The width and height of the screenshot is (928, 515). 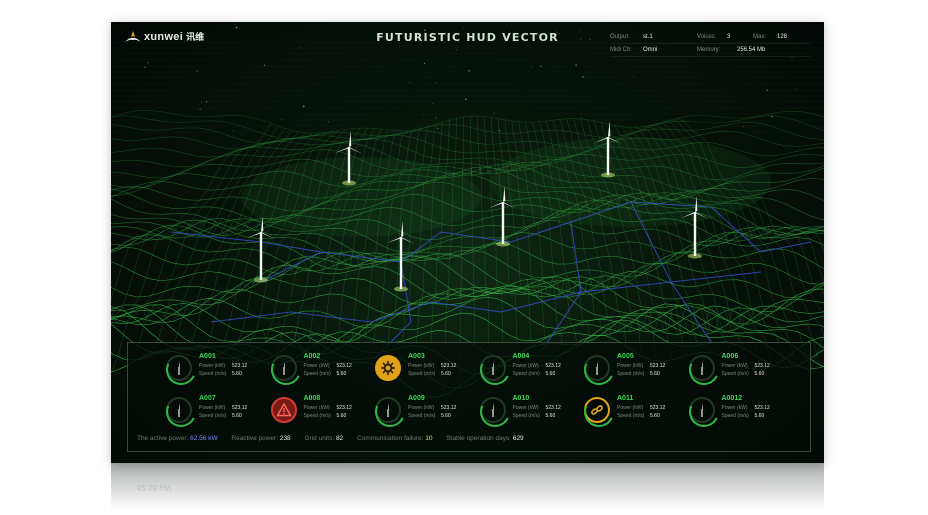 I want to click on turbine-card-a007: A007 Power (kW) 523.12 Speed (m/s) 5.60, so click(x=216, y=413).